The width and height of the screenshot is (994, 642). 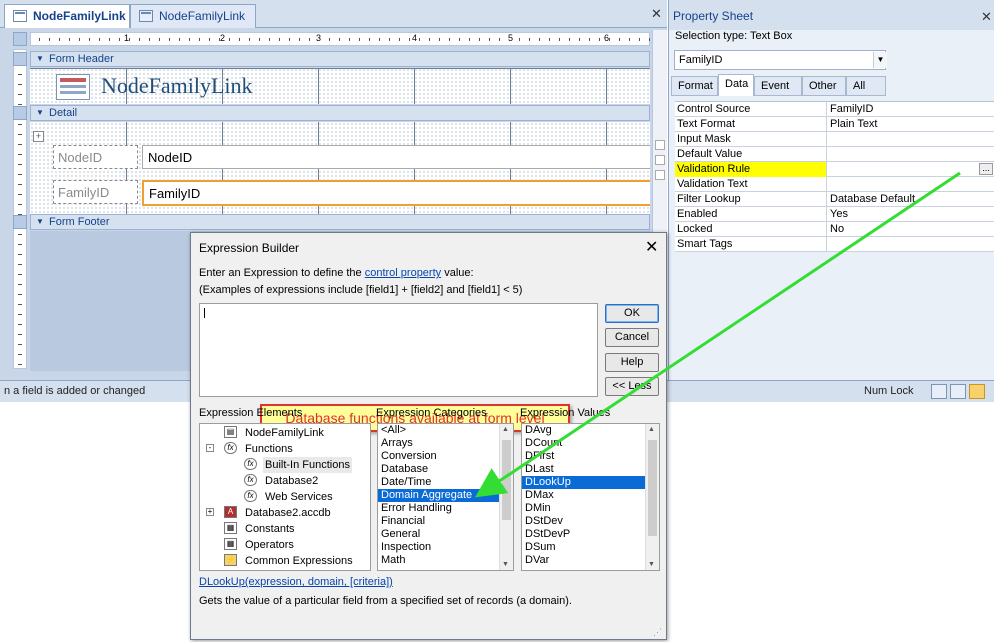 What do you see at coordinates (632, 337) in the screenshot?
I see `cancel-button: Cancel` at bounding box center [632, 337].